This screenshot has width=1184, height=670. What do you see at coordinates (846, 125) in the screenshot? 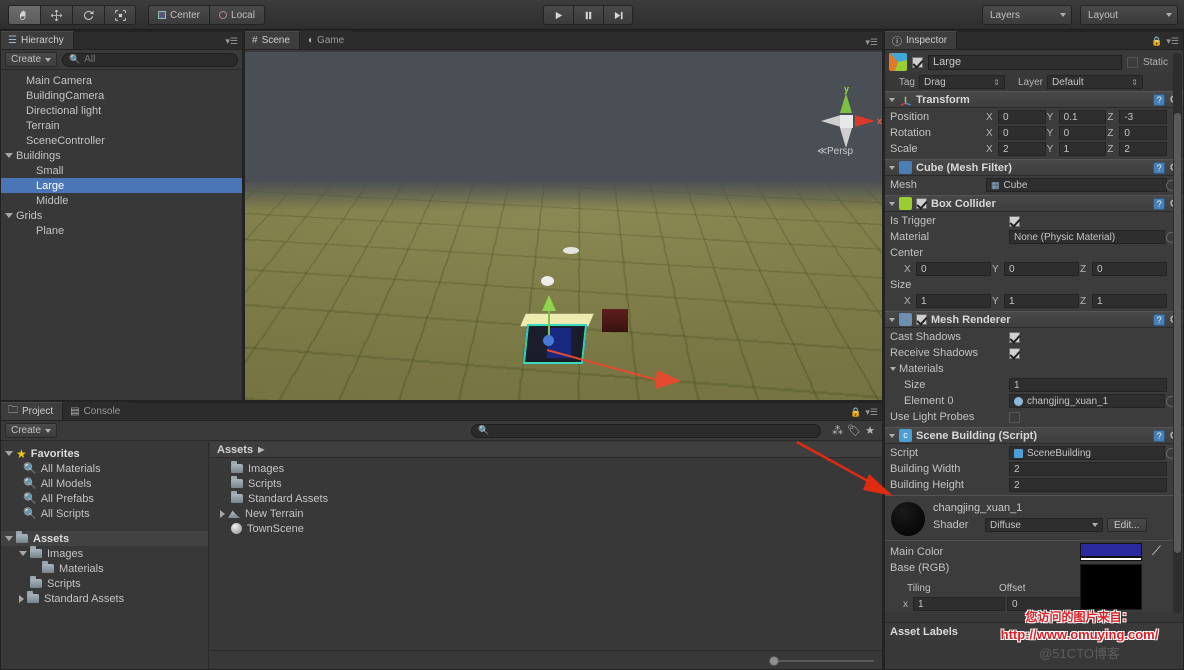
I see `scene-axis-gizmo: y x Persp ≪` at bounding box center [846, 125].